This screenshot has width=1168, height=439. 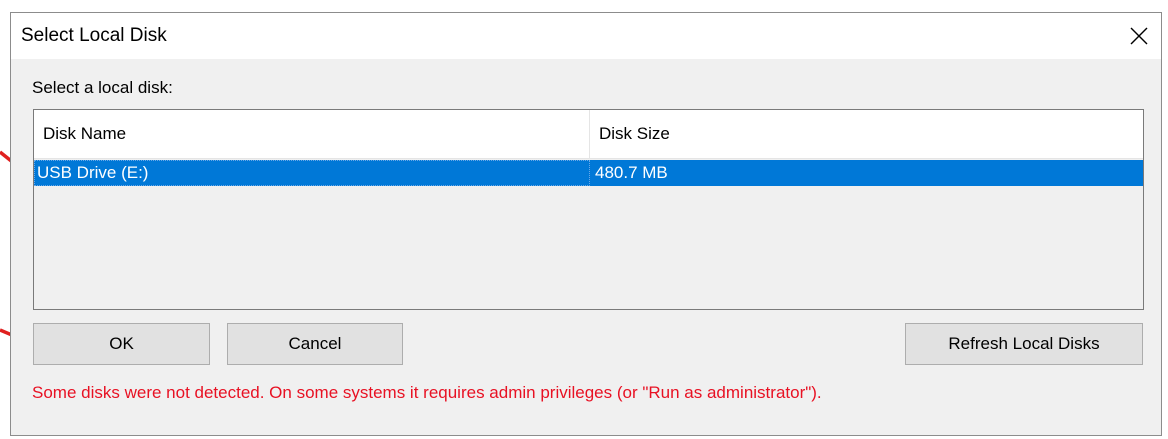 I want to click on close-icon, so click(x=1139, y=36).